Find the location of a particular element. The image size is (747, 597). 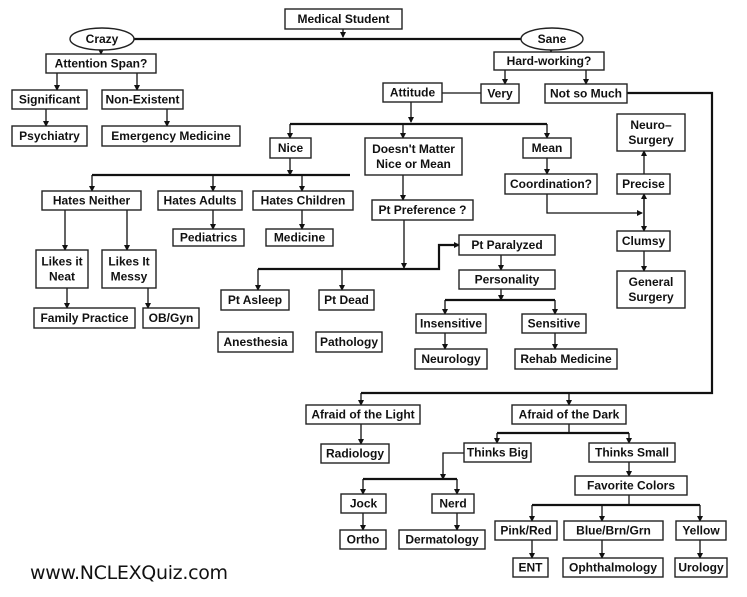

node-label: Attention Span? is located at coordinates (101, 64).